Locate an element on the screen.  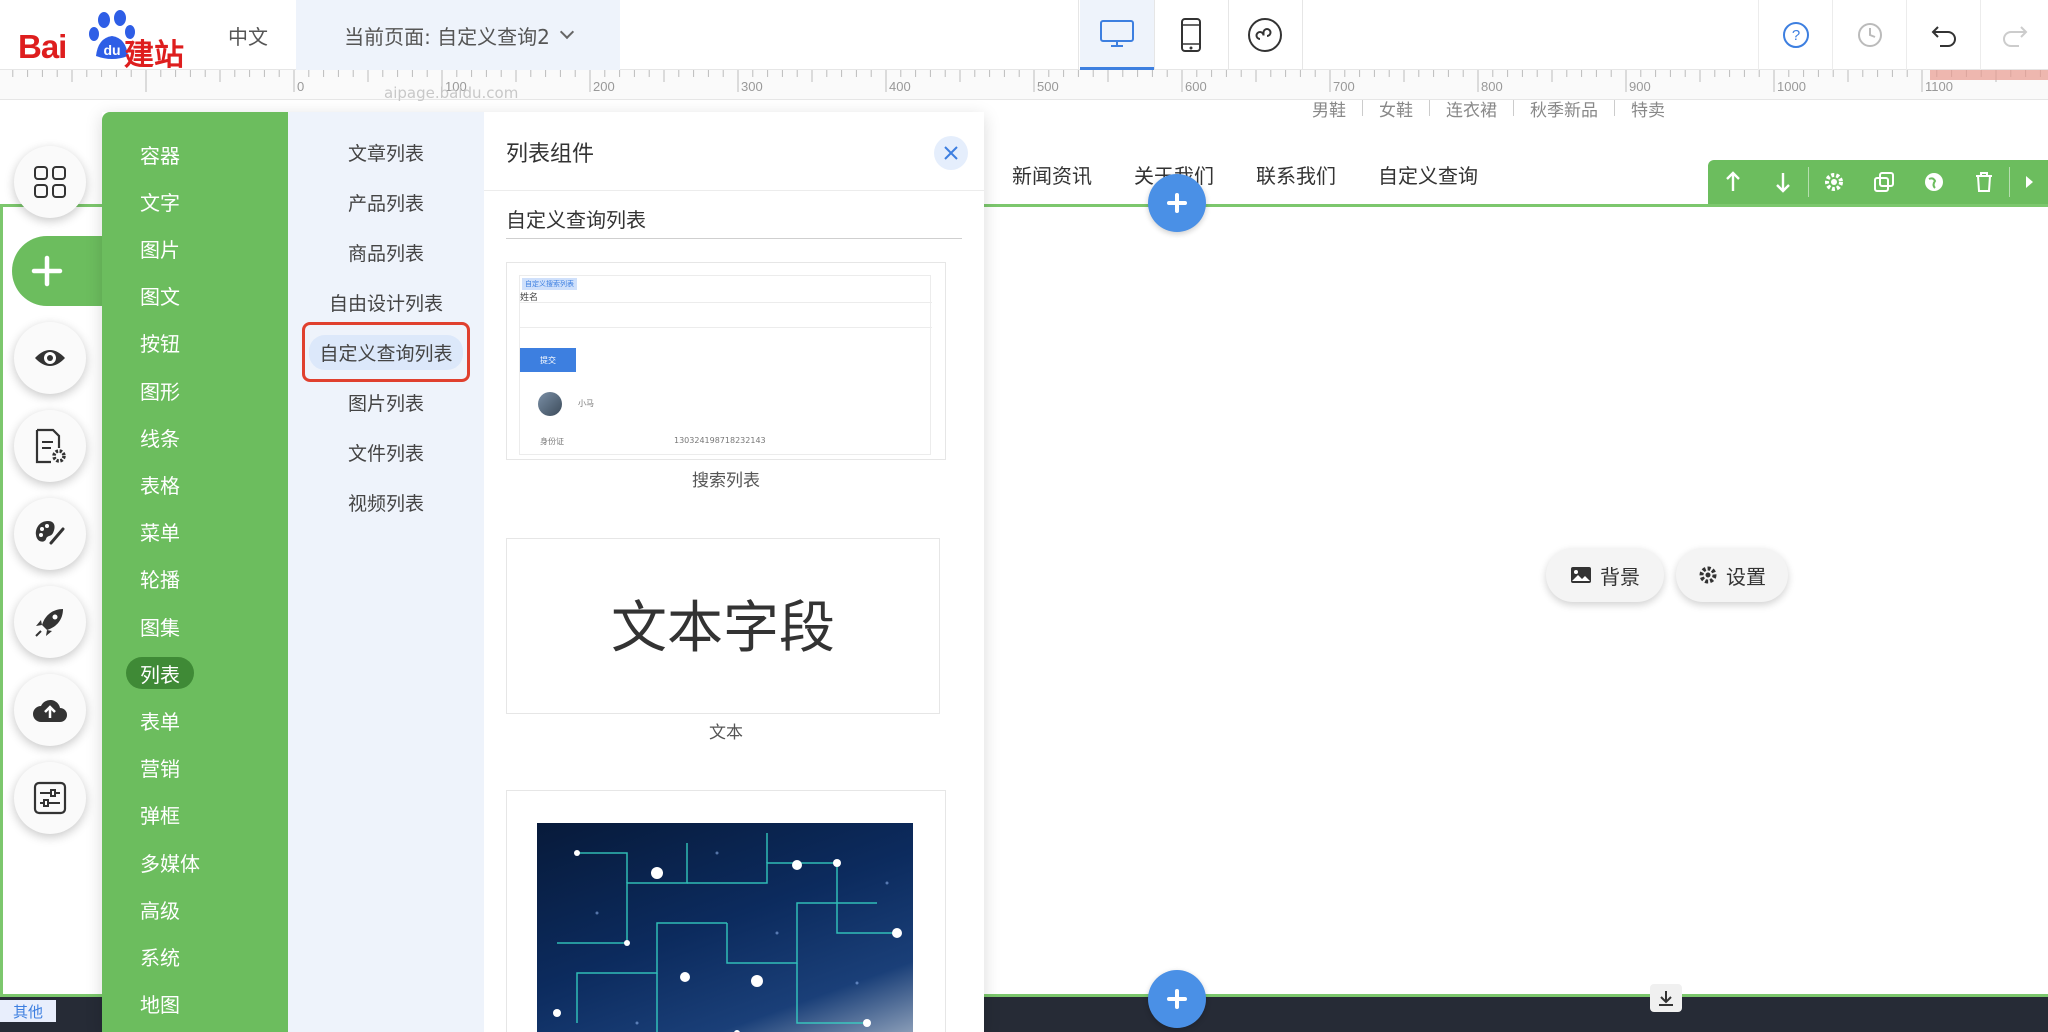
undo-icon is located at coordinates (1943, 36).